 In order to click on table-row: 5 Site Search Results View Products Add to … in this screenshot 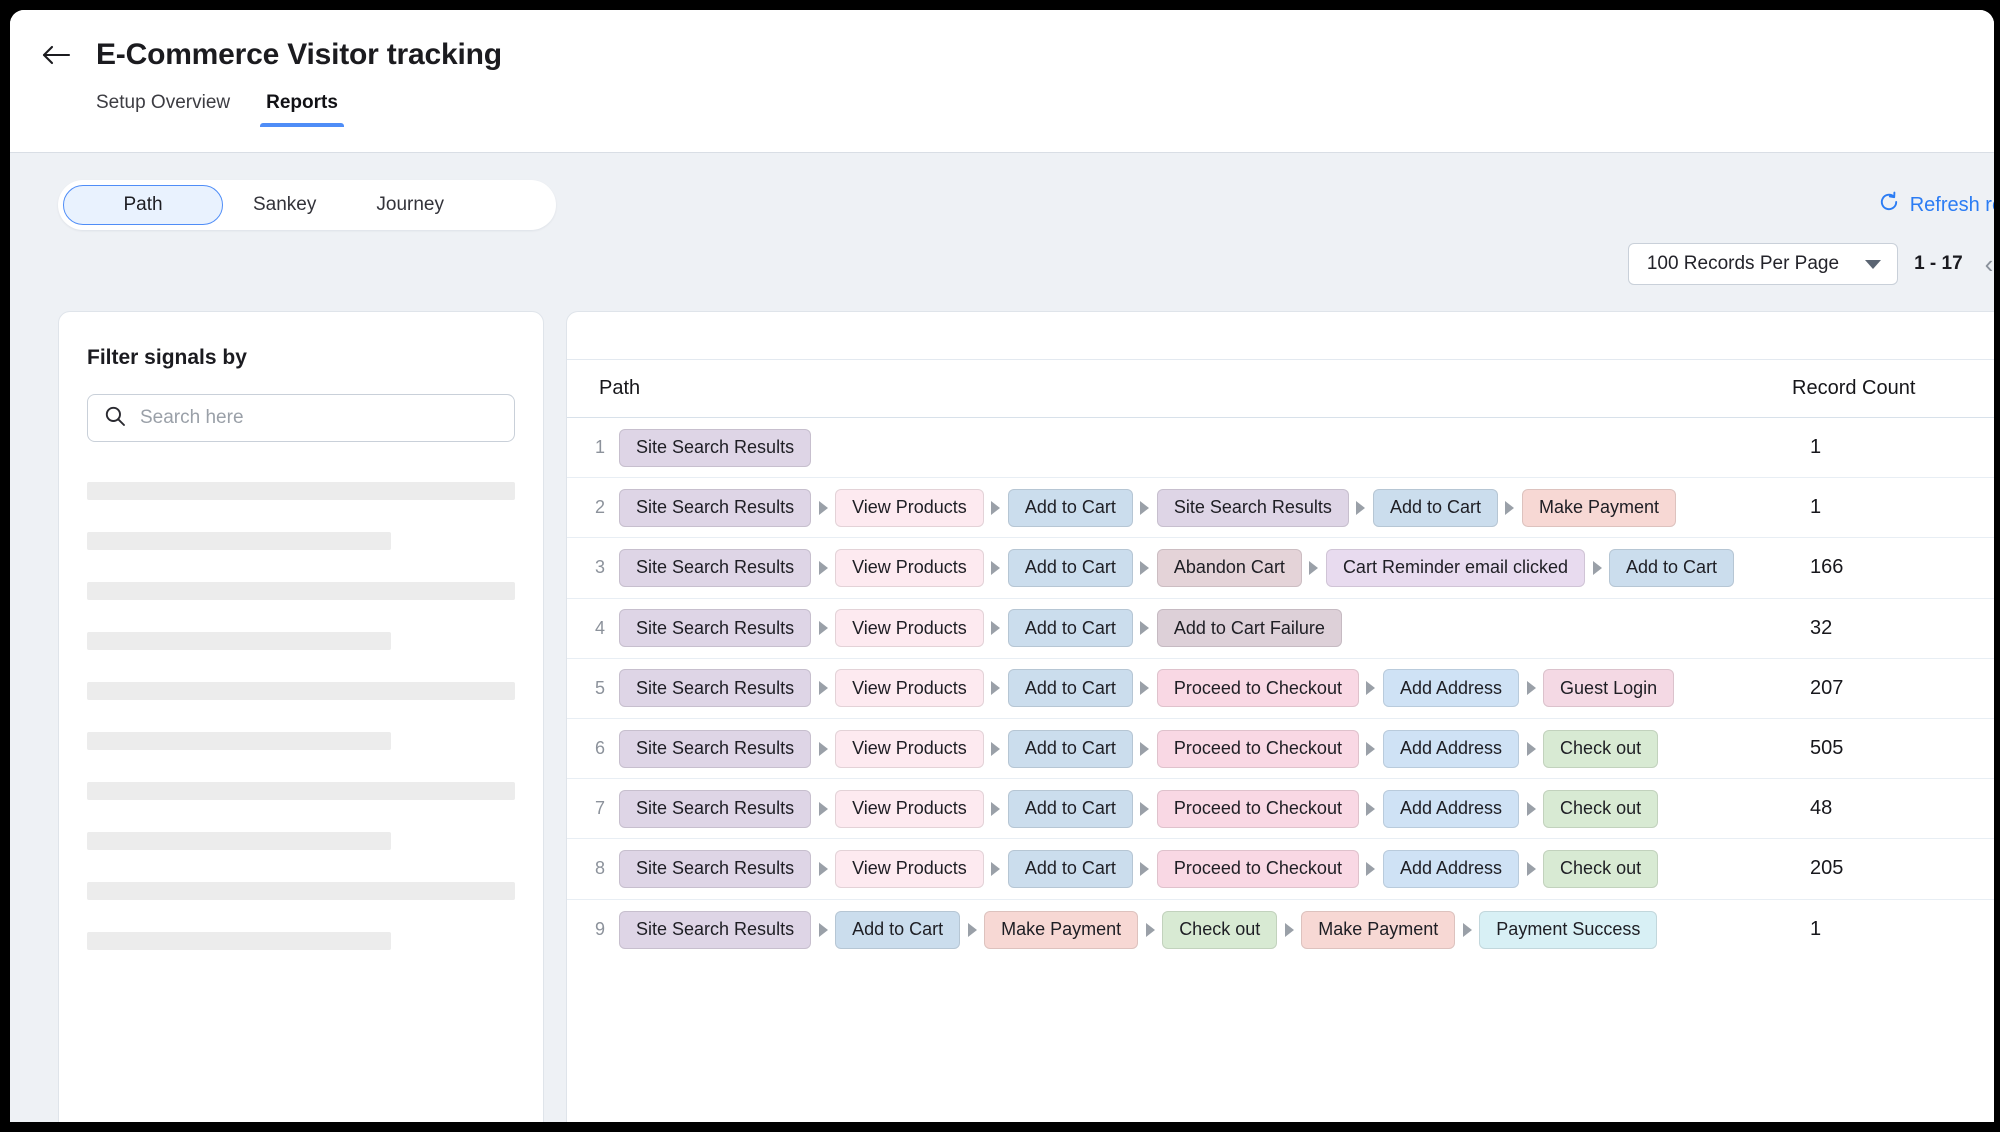, I will do `click(1280, 688)`.